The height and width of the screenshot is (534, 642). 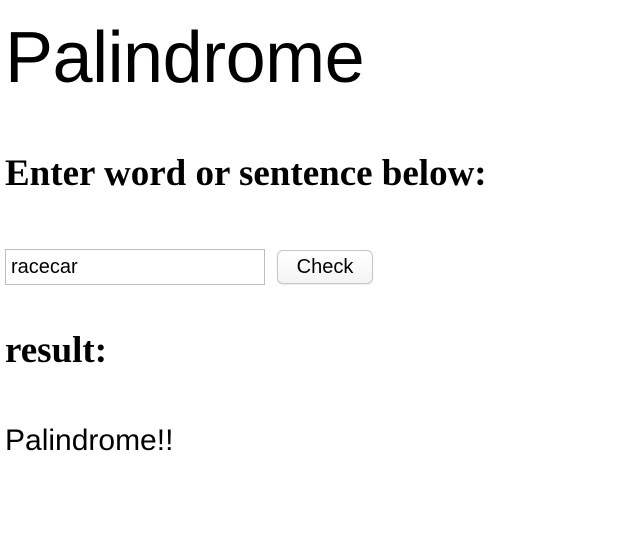 What do you see at coordinates (185, 58) in the screenshot?
I see `page-title: Palindrome` at bounding box center [185, 58].